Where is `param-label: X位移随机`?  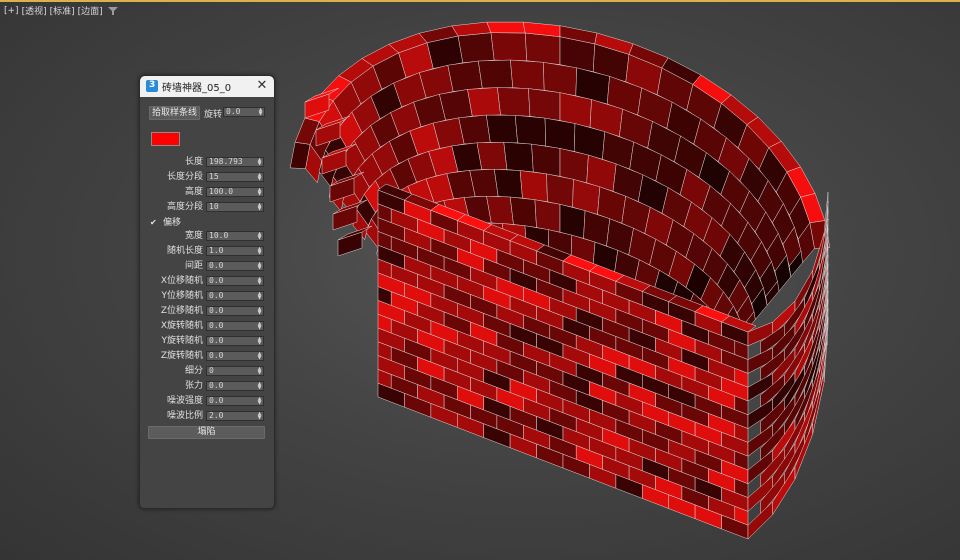
param-label: X位移随机 is located at coordinates (181, 281).